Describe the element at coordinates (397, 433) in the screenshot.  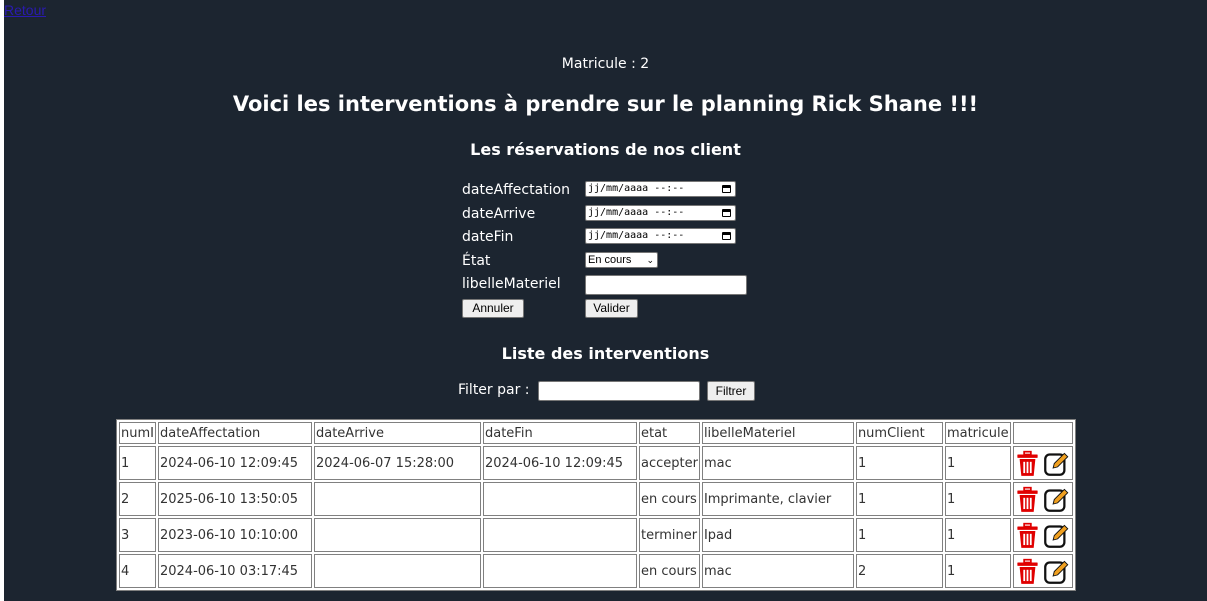
I see `column-header: dateArrive` at that location.